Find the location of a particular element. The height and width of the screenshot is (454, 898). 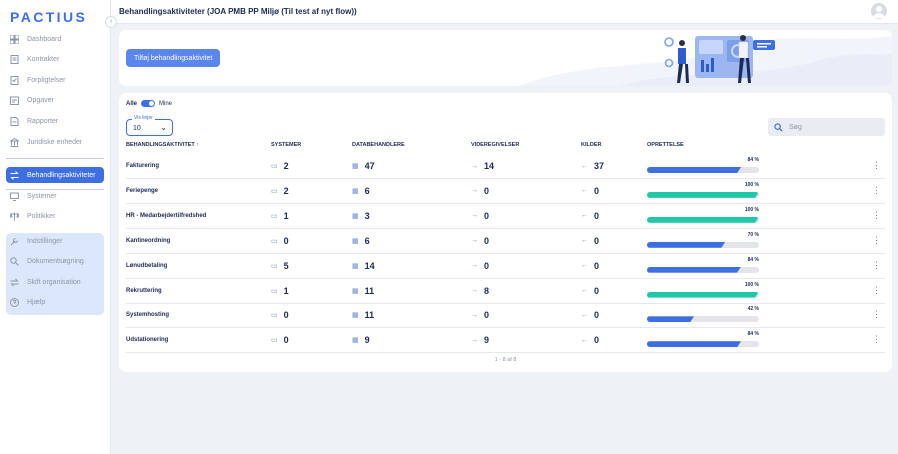

sidebar-item-forpligtelser: Forpligtelser is located at coordinates (55, 80).